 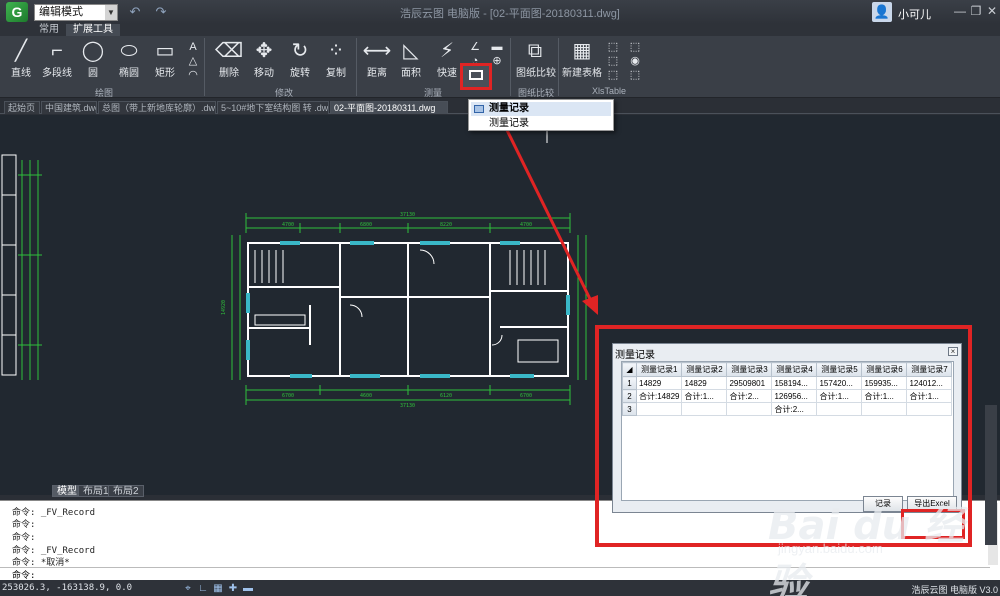 What do you see at coordinates (61, 11) in the screenshot?
I see `mode-select-value: 编辑模式` at bounding box center [61, 11].